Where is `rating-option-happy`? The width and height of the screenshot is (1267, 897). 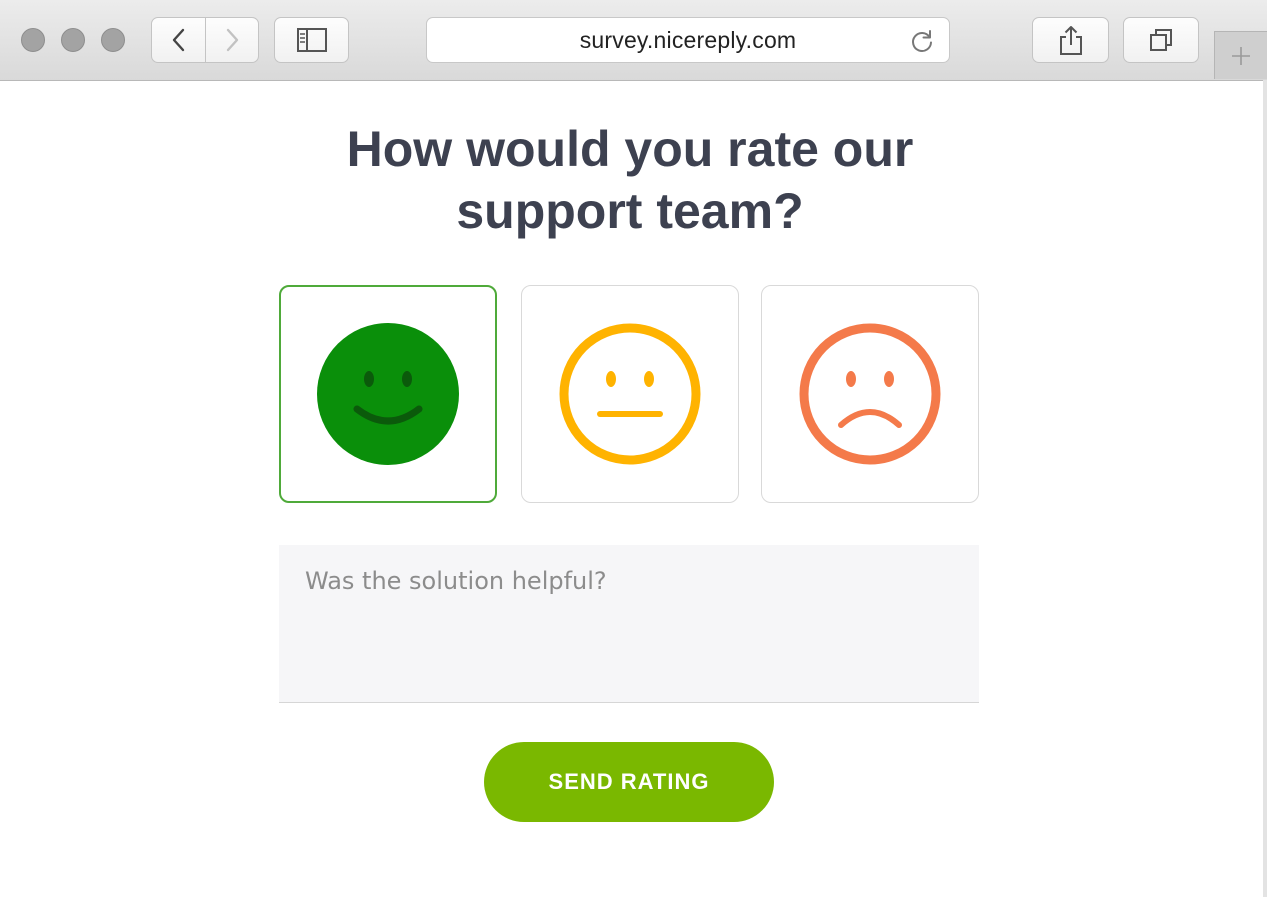 rating-option-happy is located at coordinates (388, 394).